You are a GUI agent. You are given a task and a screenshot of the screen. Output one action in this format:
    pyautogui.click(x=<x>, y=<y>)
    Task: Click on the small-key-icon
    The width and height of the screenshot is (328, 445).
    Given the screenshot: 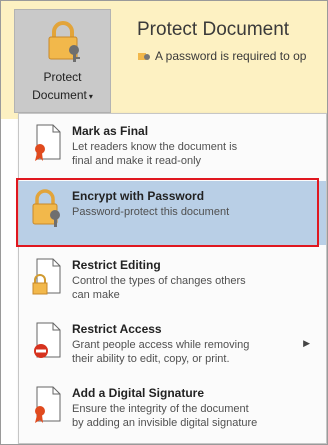 What is the action you would take?
    pyautogui.click(x=144, y=56)
    